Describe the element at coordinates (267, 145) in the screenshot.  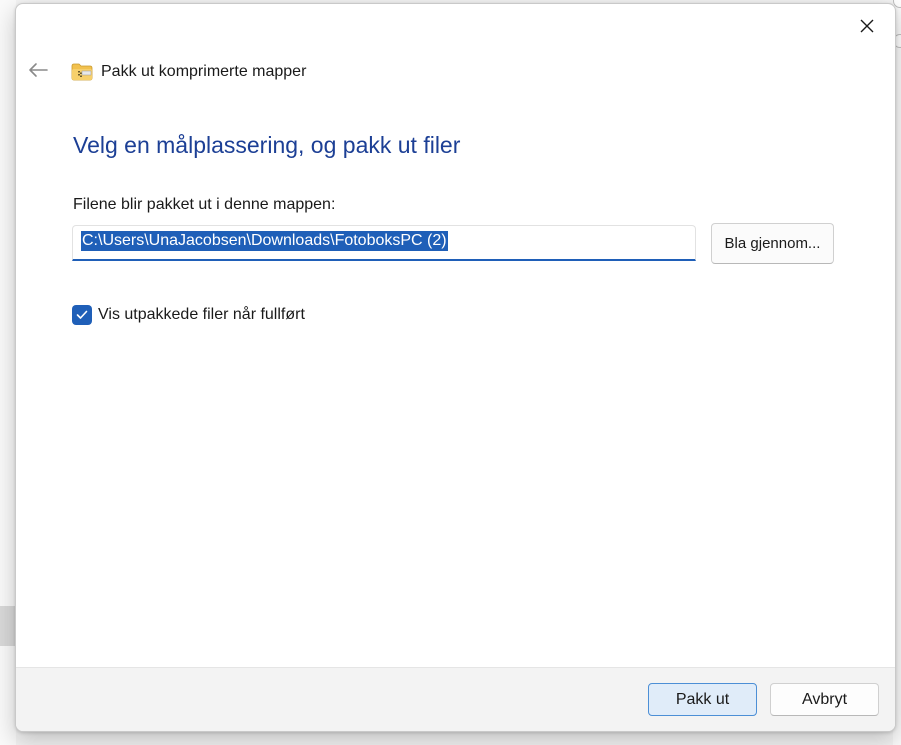
I see `page-heading: Velg en målplassering, og pakk ut filer` at that location.